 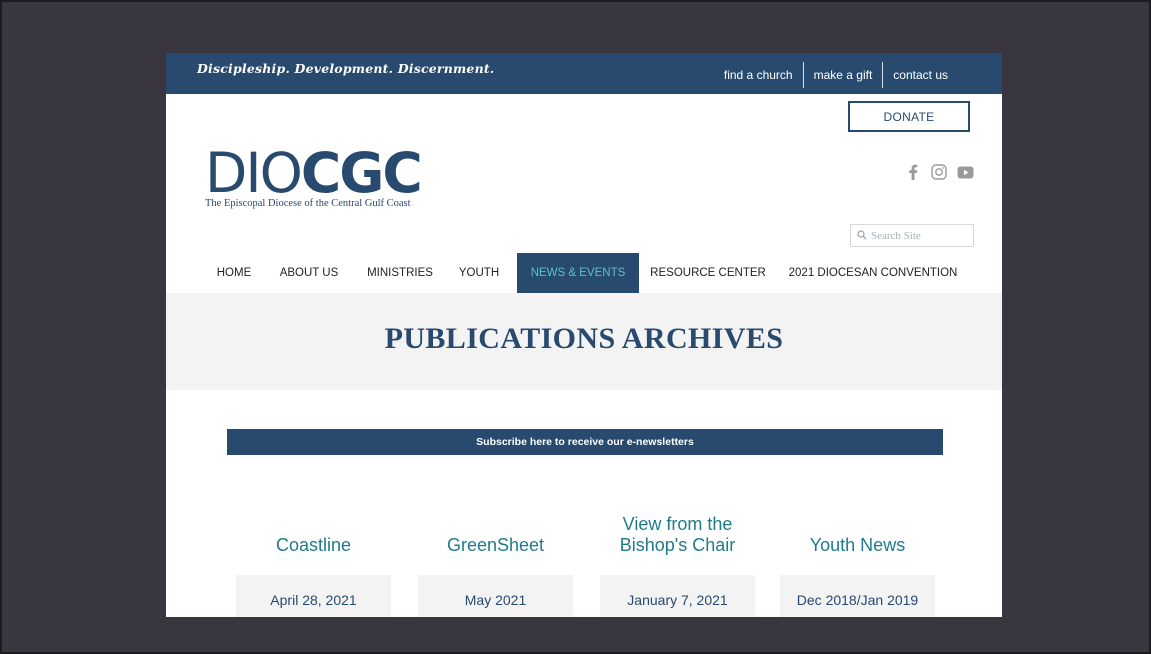 What do you see at coordinates (857, 600) in the screenshot?
I see `publication-date: Dec 2018/Jan 2019` at bounding box center [857, 600].